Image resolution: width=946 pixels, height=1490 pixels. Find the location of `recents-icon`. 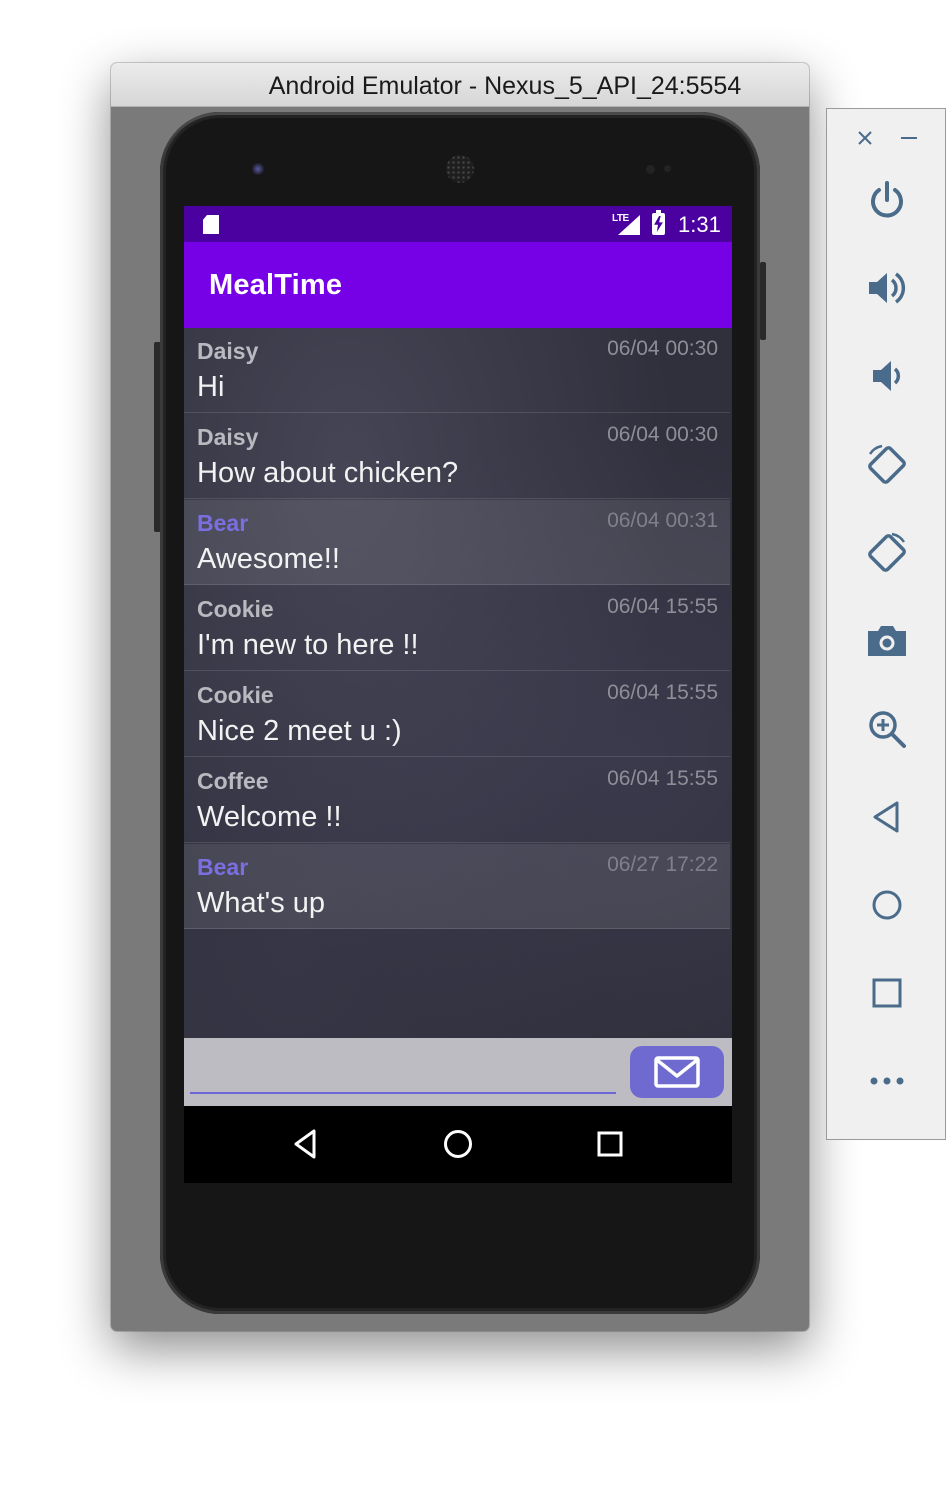

recents-icon is located at coordinates (610, 1144).